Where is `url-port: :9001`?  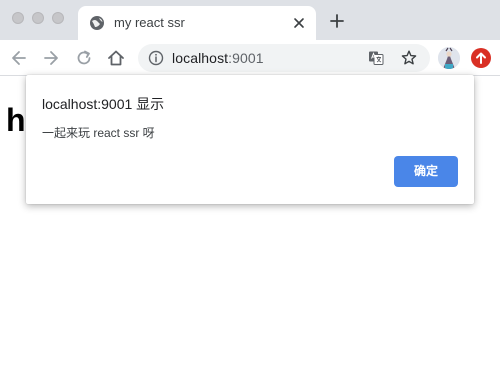
url-port: :9001 is located at coordinates (246, 58).